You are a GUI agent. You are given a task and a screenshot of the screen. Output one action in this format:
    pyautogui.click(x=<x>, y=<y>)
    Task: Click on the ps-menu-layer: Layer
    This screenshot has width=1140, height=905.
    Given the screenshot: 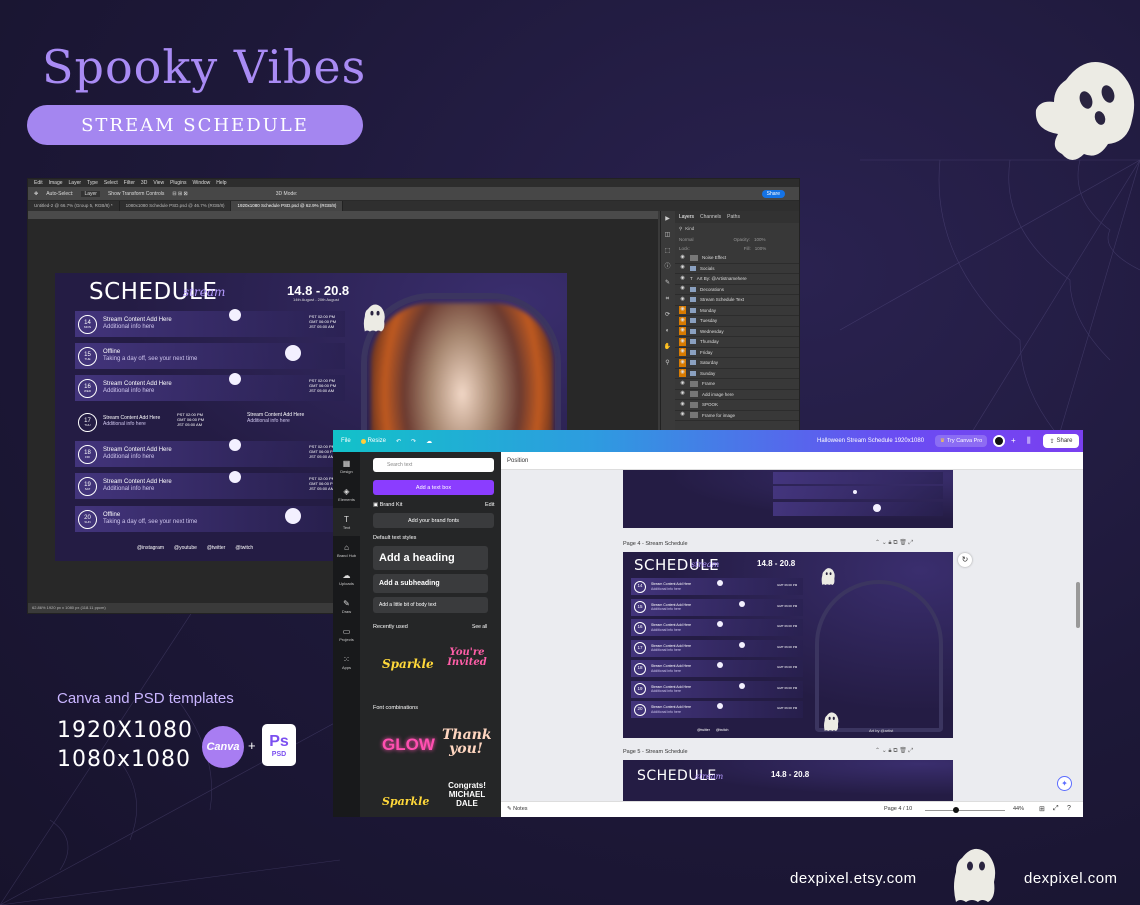 What is the action you would take?
    pyautogui.click(x=75, y=183)
    